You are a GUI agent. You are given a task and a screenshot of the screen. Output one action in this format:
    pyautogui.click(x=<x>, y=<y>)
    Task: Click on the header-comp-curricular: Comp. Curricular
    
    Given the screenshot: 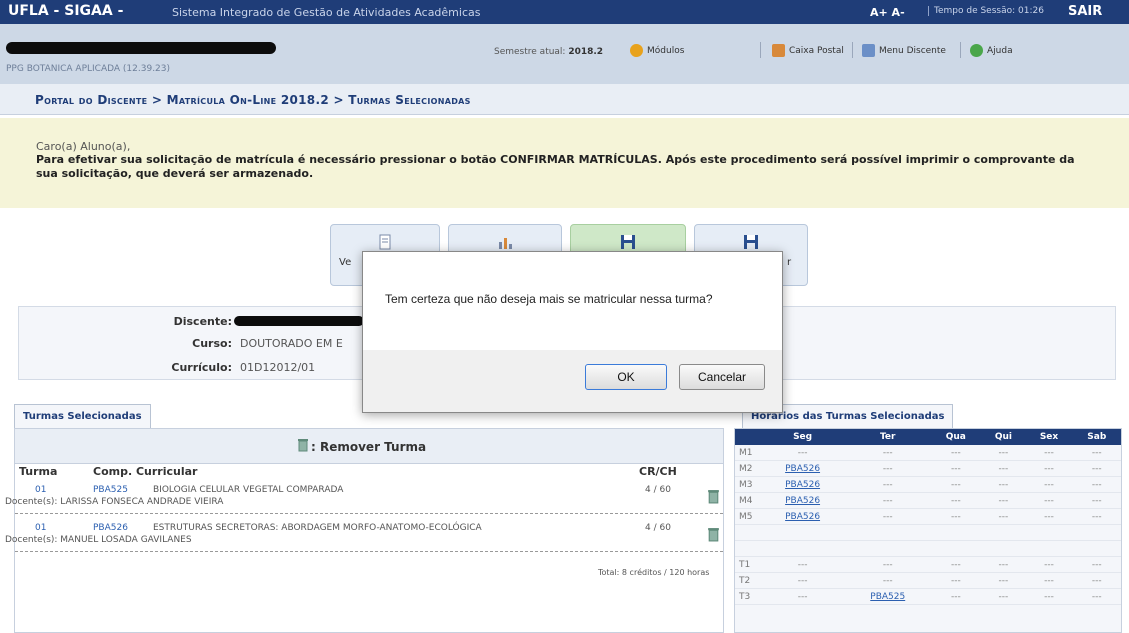 What is the action you would take?
    pyautogui.click(x=145, y=471)
    